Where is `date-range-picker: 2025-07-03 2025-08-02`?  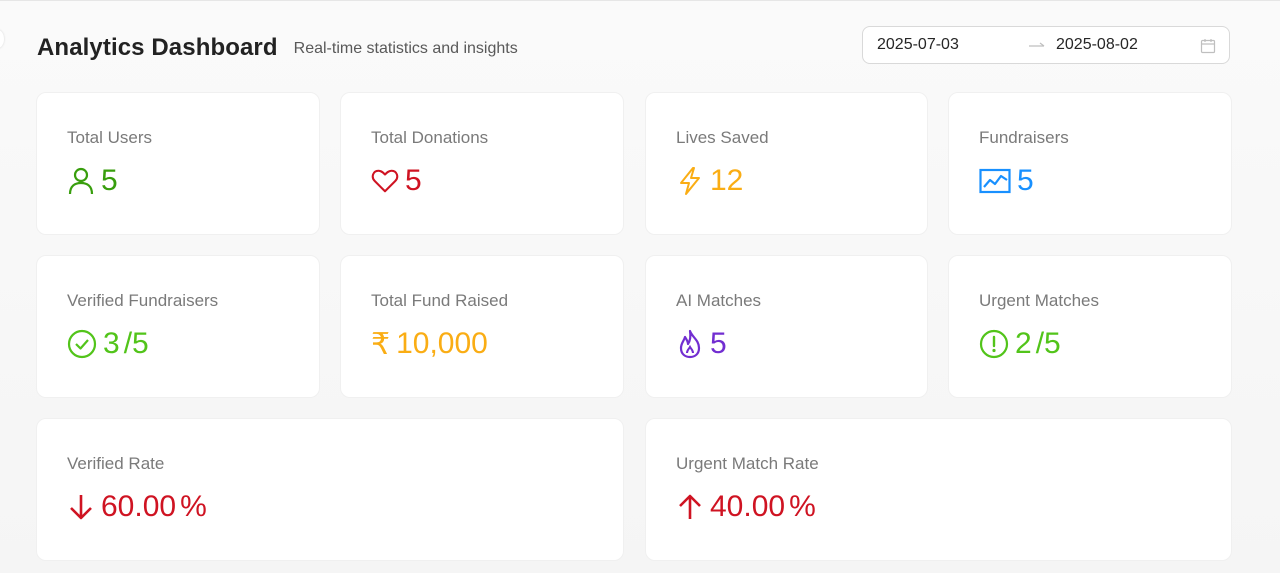
date-range-picker: 2025-07-03 2025-08-02 is located at coordinates (1046, 45).